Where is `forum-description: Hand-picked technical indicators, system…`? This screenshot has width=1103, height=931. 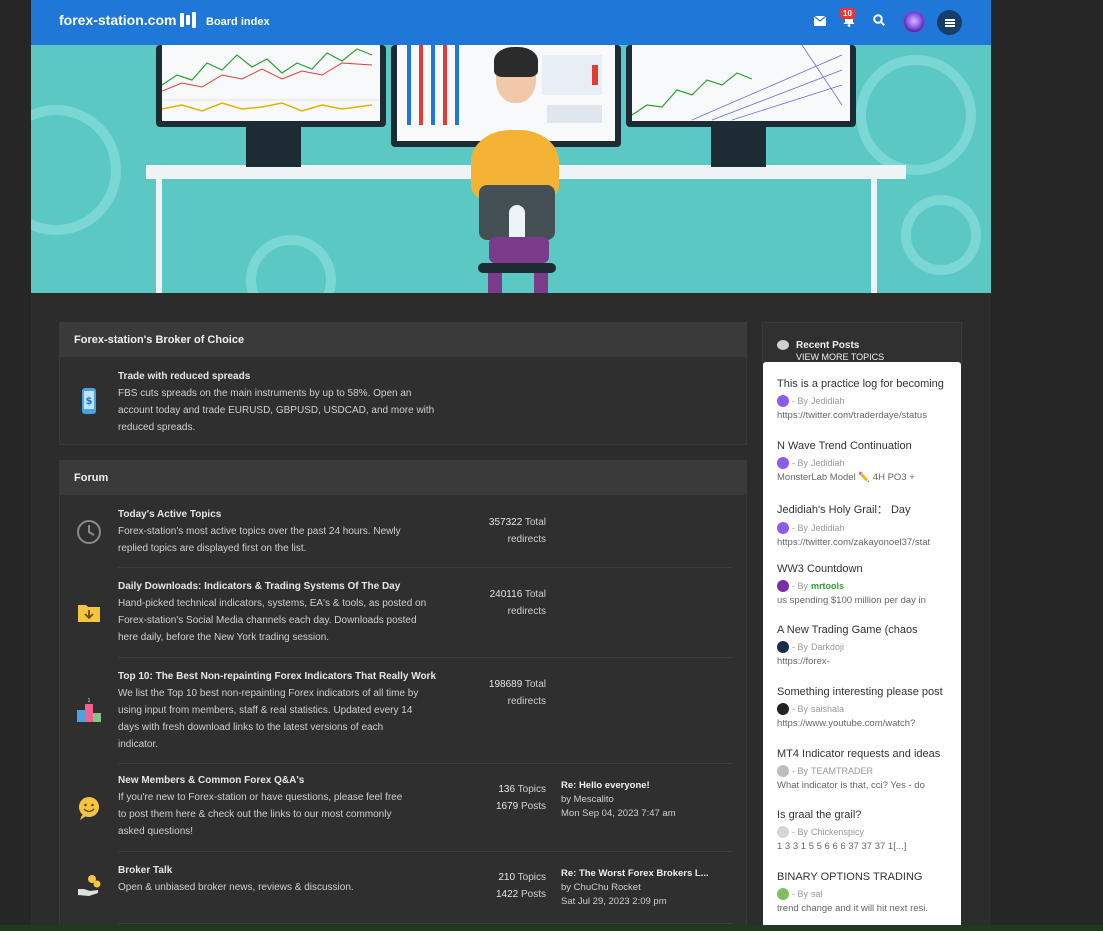 forum-description: Hand-picked technical indicators, system… is located at coordinates (272, 620).